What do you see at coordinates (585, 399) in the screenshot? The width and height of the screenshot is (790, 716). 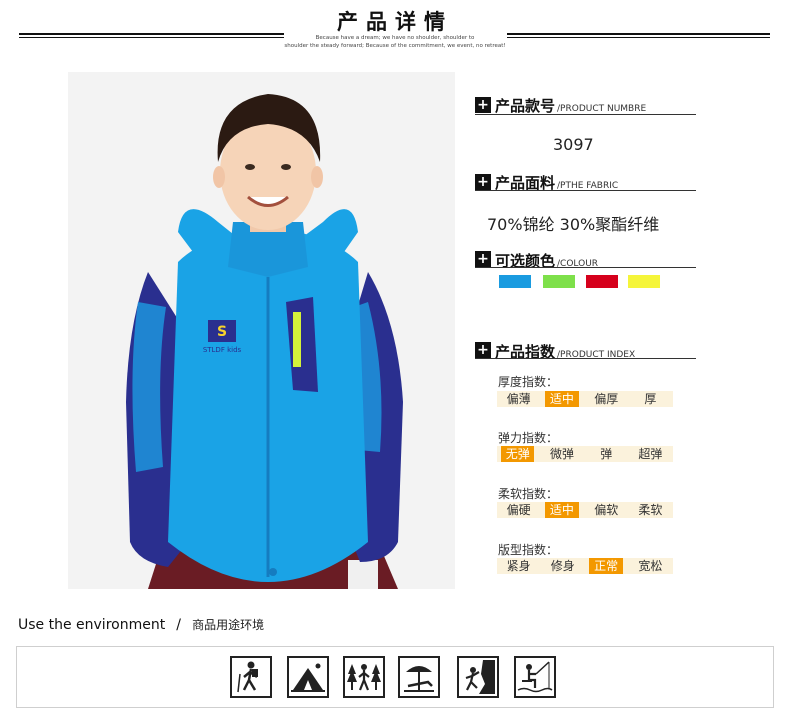 I see `thickness-index-scale: 偏薄 适中 偏厚 厚` at bounding box center [585, 399].